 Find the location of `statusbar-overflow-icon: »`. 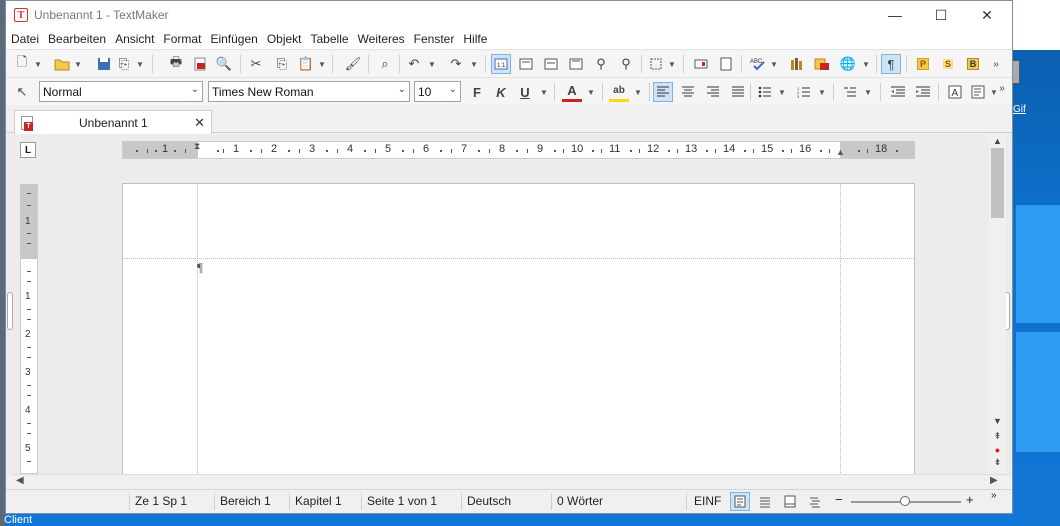

statusbar-overflow-icon: » is located at coordinates (994, 495).